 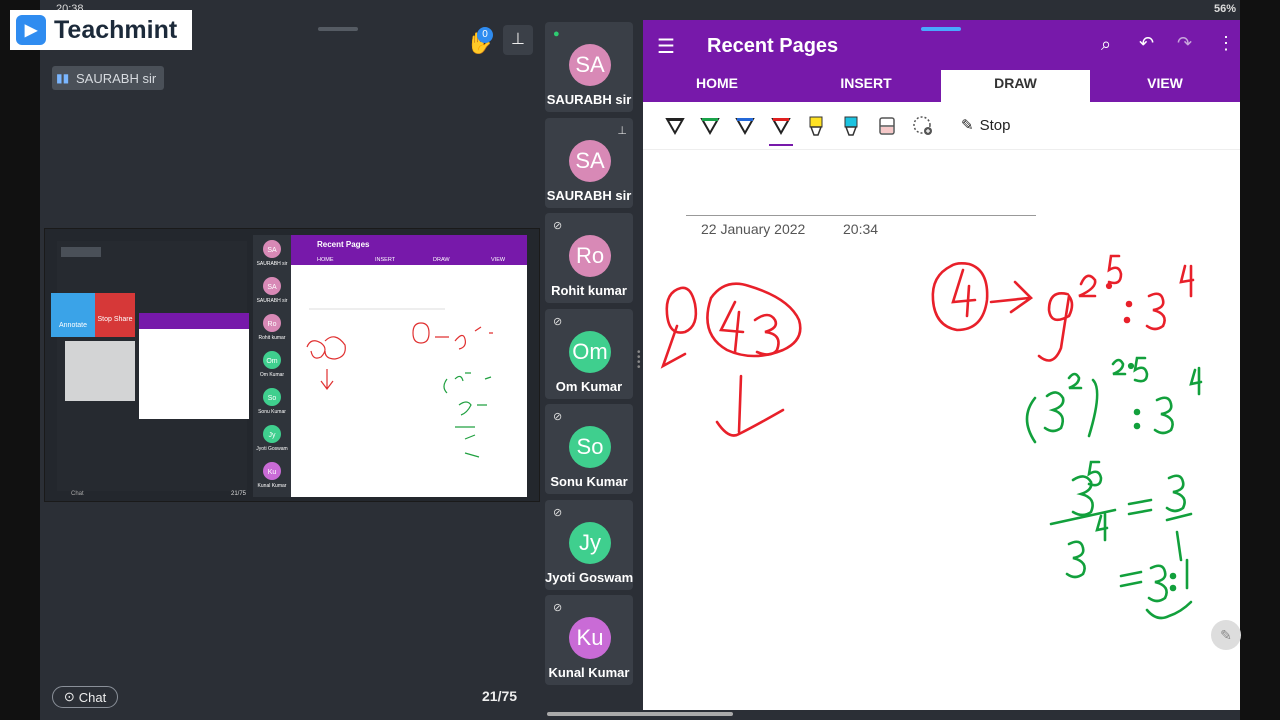 What do you see at coordinates (20, 360) in the screenshot?
I see `left-margin` at bounding box center [20, 360].